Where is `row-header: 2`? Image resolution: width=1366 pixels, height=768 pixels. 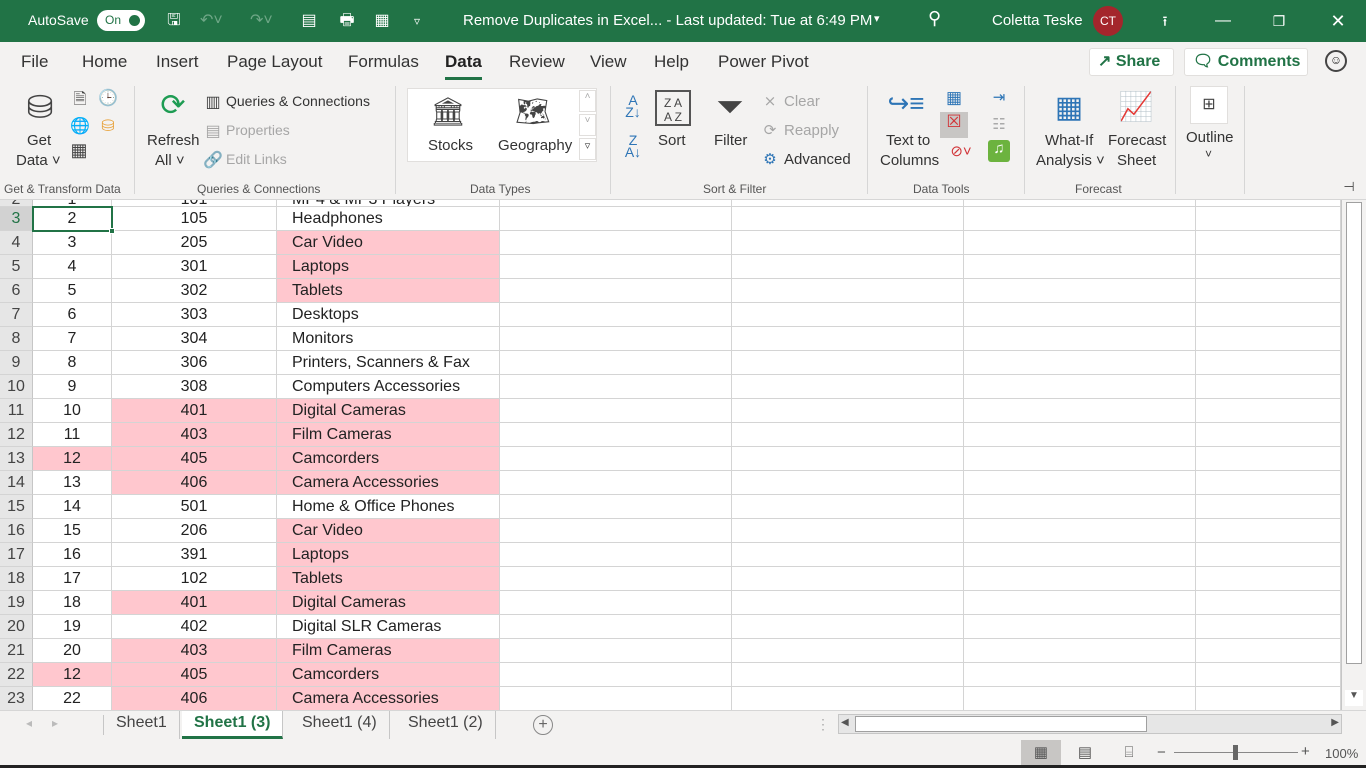 row-header: 2 is located at coordinates (16, 204).